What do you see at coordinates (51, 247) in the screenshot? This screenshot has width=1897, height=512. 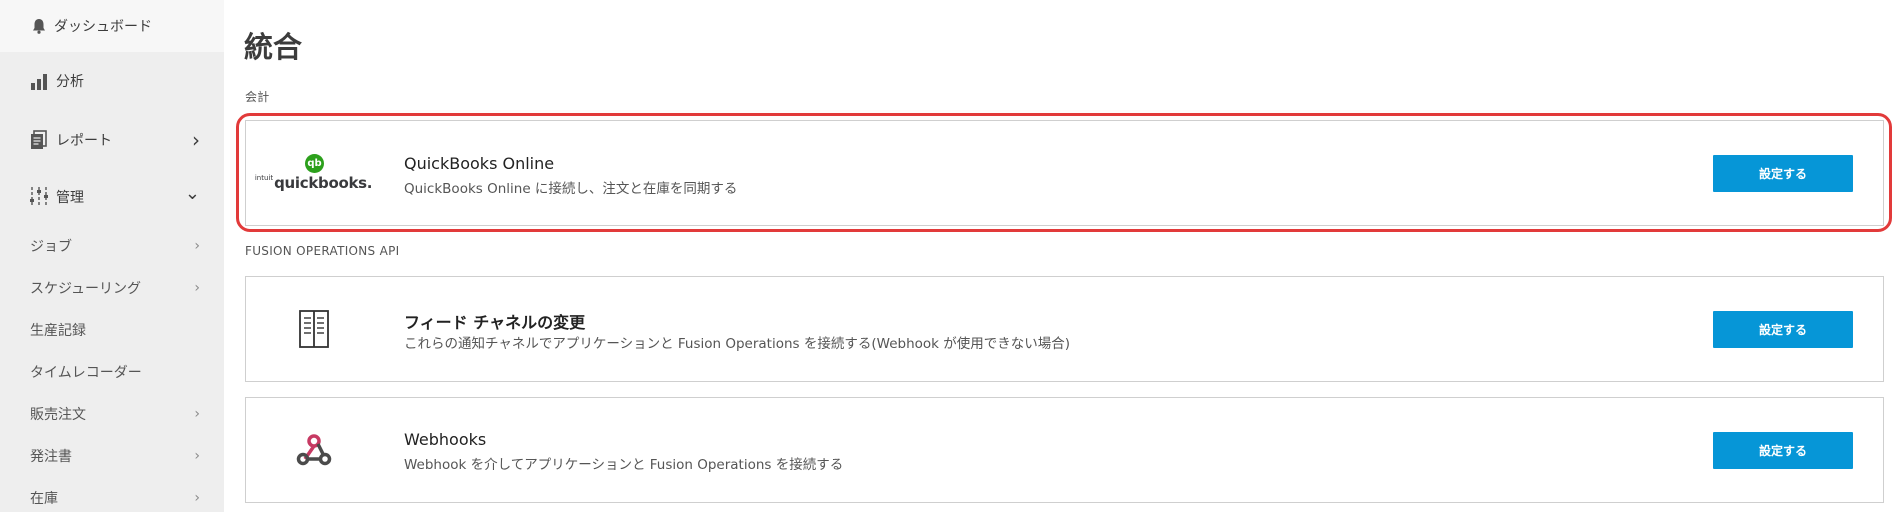 I see `sidebar-item-label: ジョブ` at bounding box center [51, 247].